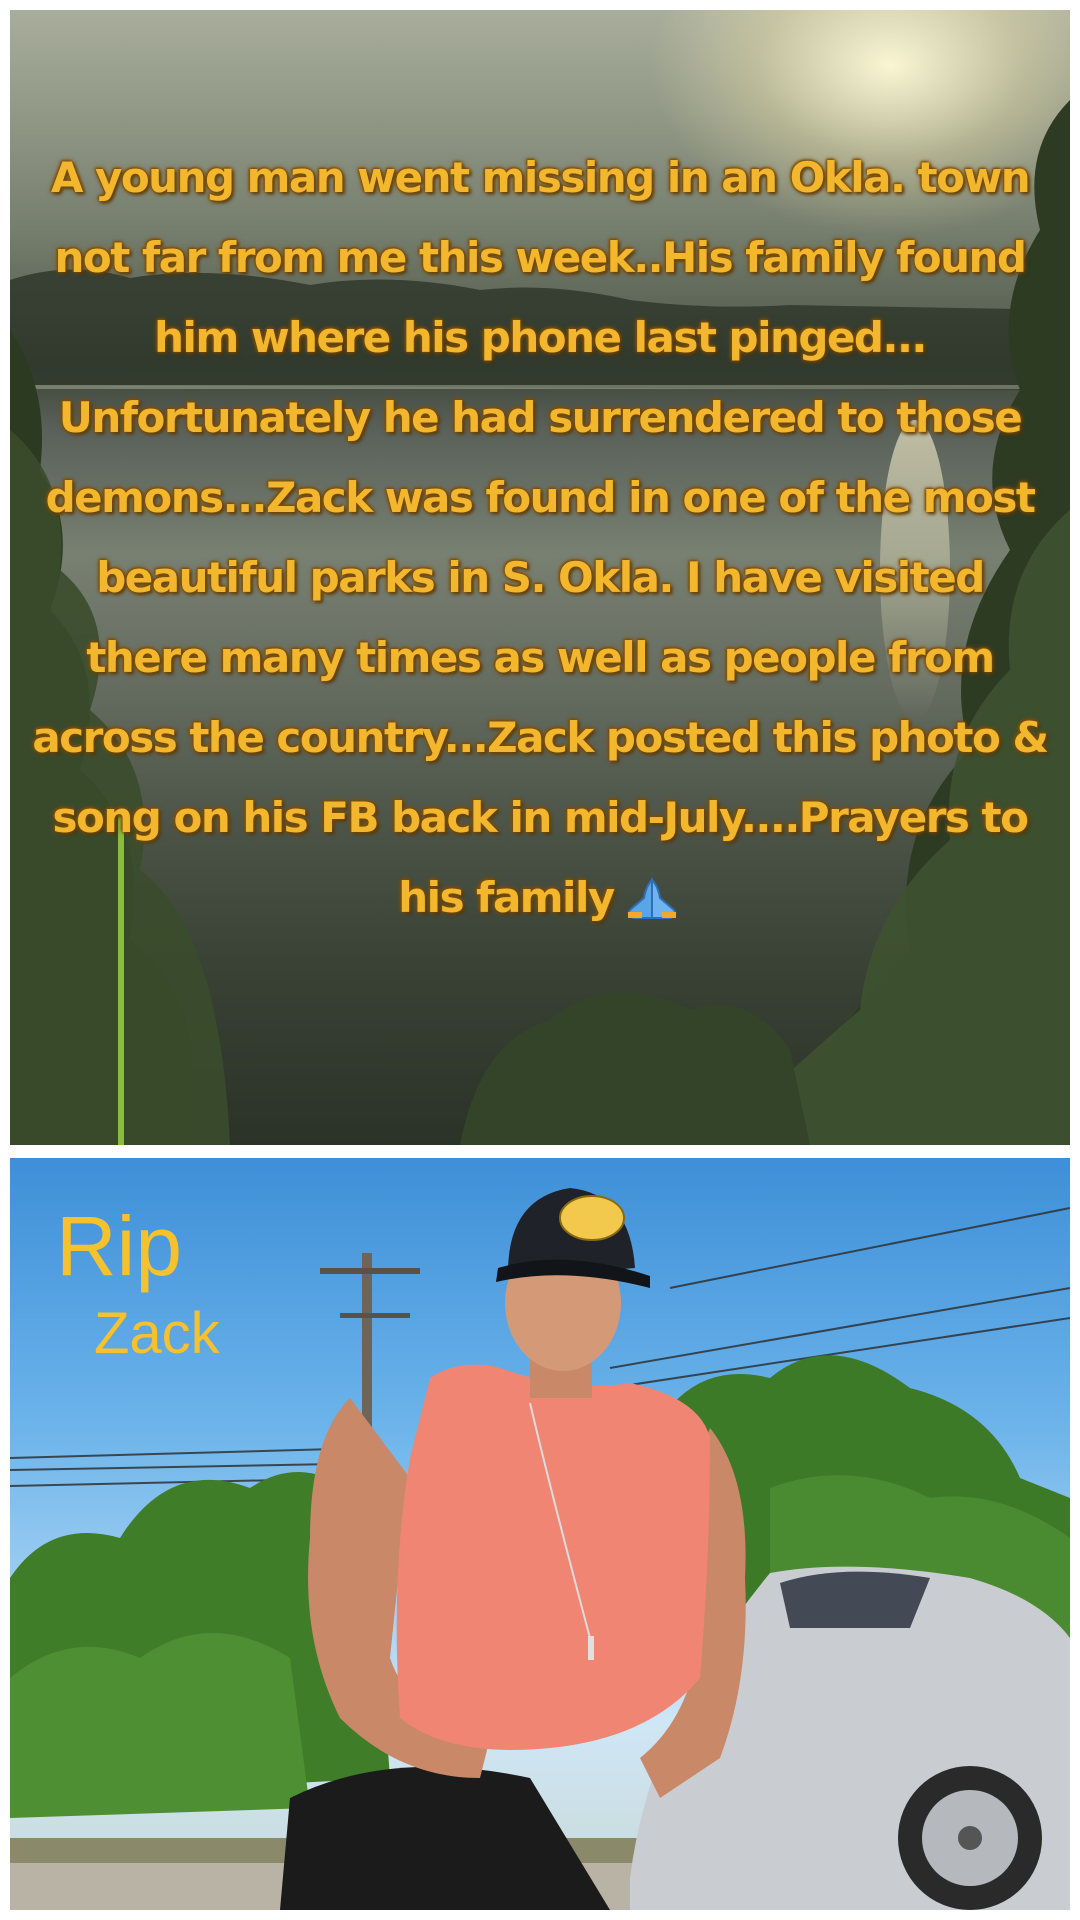 Image resolution: width=1080 pixels, height=1920 pixels. Describe the element at coordinates (157, 1333) in the screenshot. I see `name-overlay-text: Zack` at that location.